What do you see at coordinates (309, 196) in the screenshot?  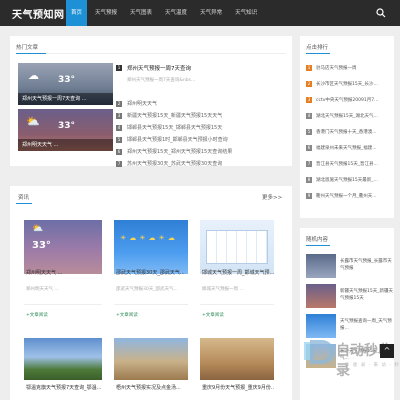 I see `rank-badge: 9` at bounding box center [309, 196].